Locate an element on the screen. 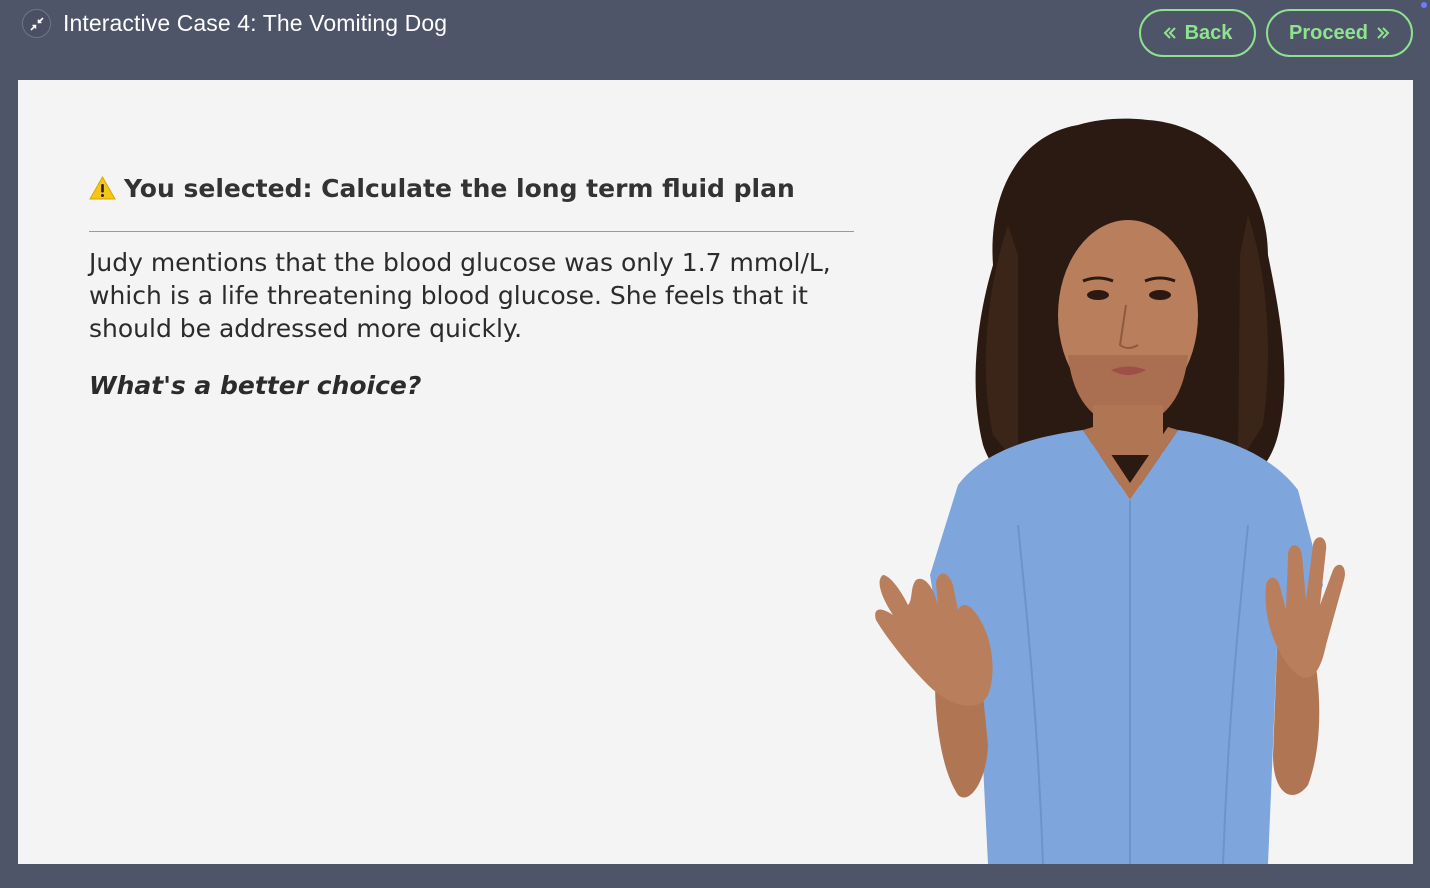 The image size is (1430, 888). proceed-label: Proceed is located at coordinates (1328, 32).